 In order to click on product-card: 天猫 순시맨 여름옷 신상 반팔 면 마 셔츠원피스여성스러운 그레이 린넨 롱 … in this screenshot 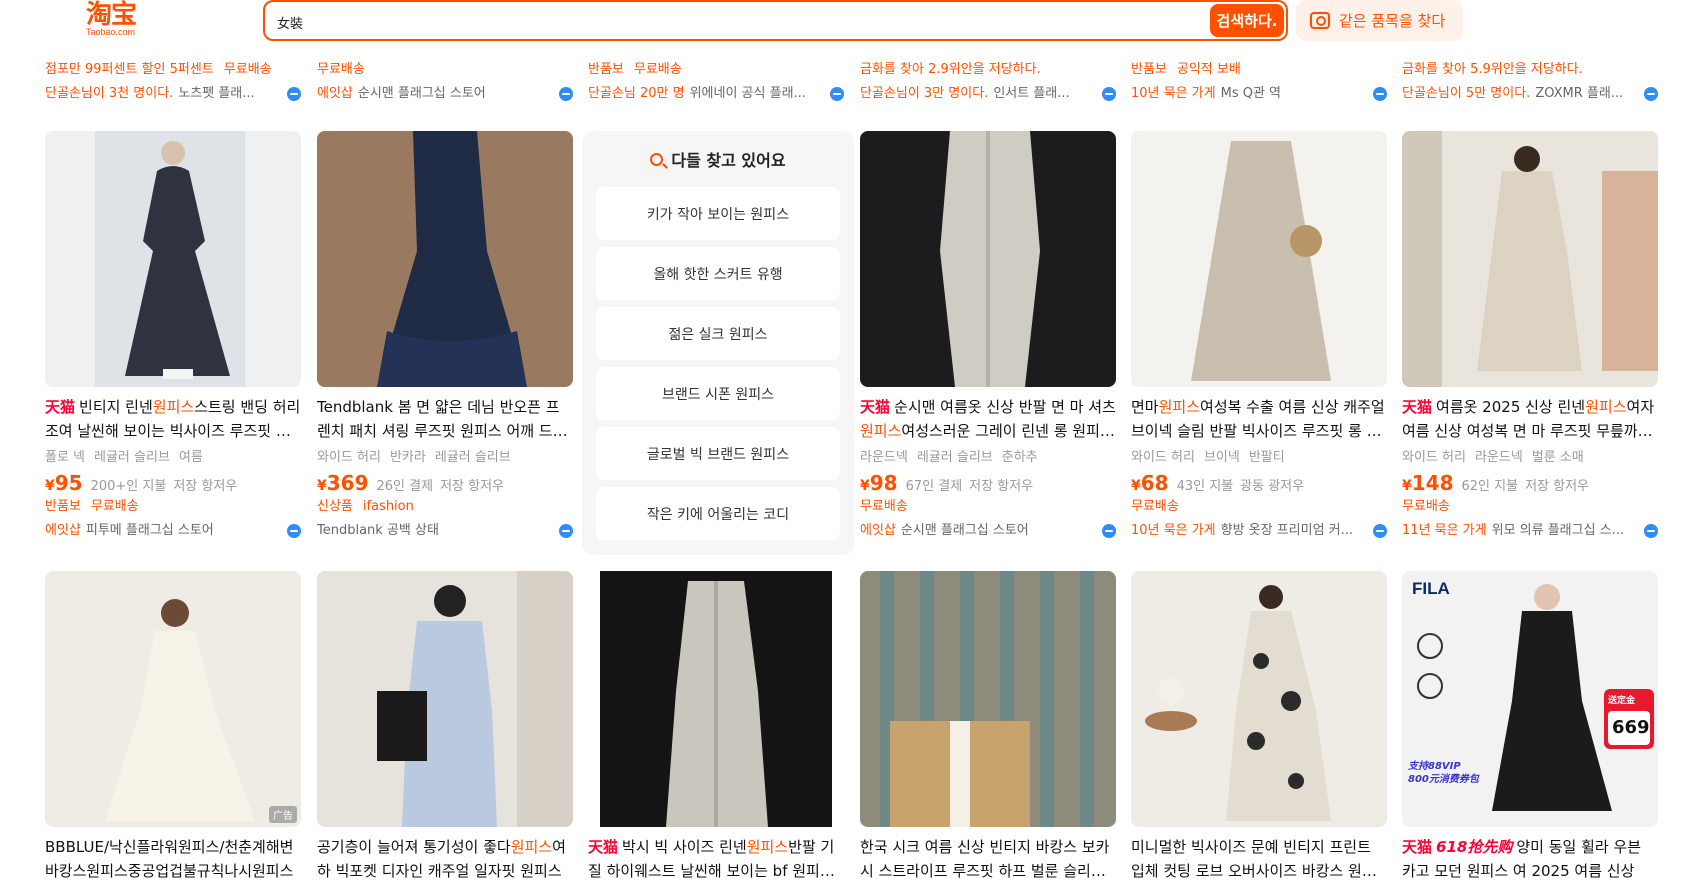, I will do `click(988, 337)`.